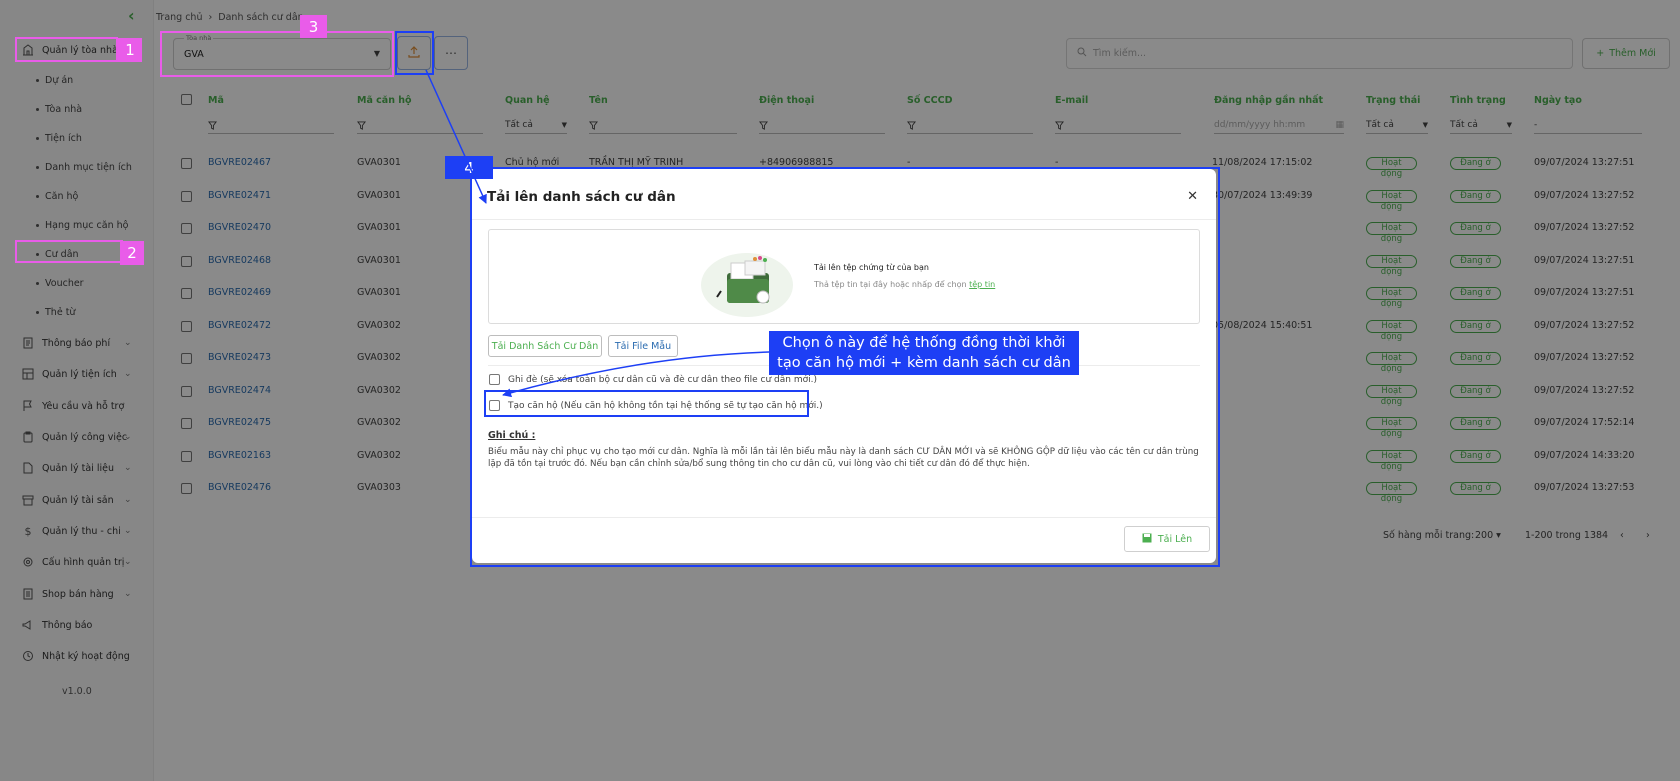 Image resolution: width=1680 pixels, height=781 pixels. What do you see at coordinates (636, 374) in the screenshot?
I see `arrow-to-checkbox` at bounding box center [636, 374].